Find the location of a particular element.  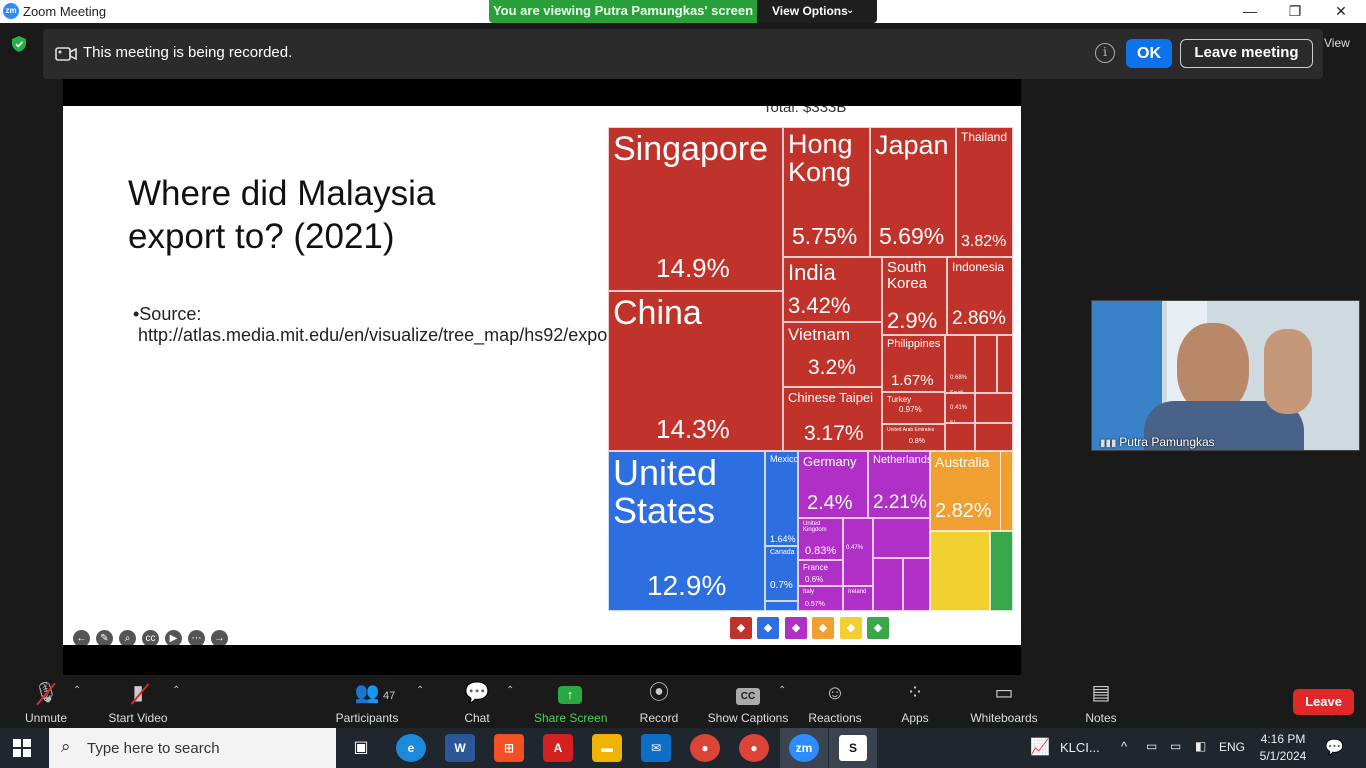

back-arrow-icon: ← is located at coordinates (81, 637).